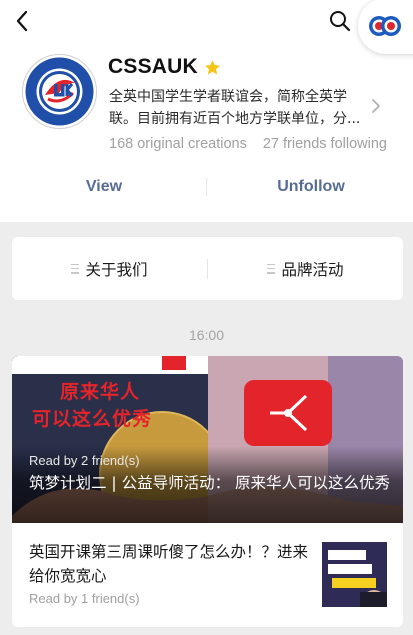 The height and width of the screenshot is (635, 413). What do you see at coordinates (153, 66) in the screenshot?
I see `account-name: CSSAUK` at bounding box center [153, 66].